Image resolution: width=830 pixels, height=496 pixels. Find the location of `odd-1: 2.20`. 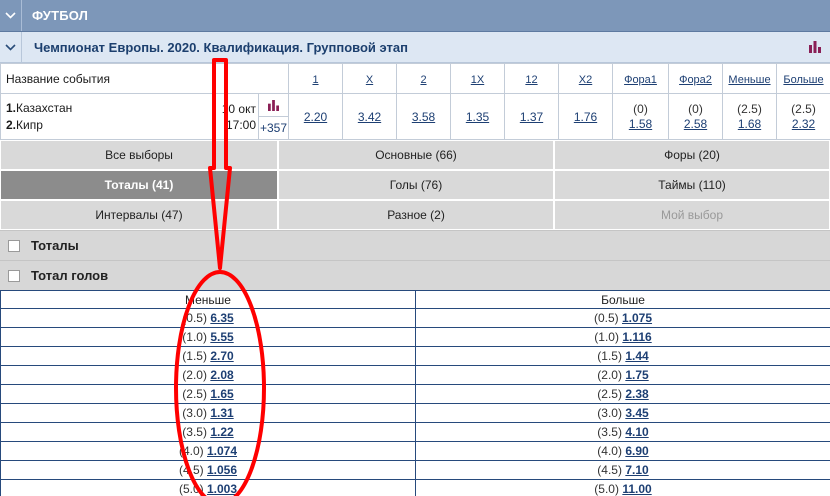

odd-1: 2.20 is located at coordinates (315, 116).